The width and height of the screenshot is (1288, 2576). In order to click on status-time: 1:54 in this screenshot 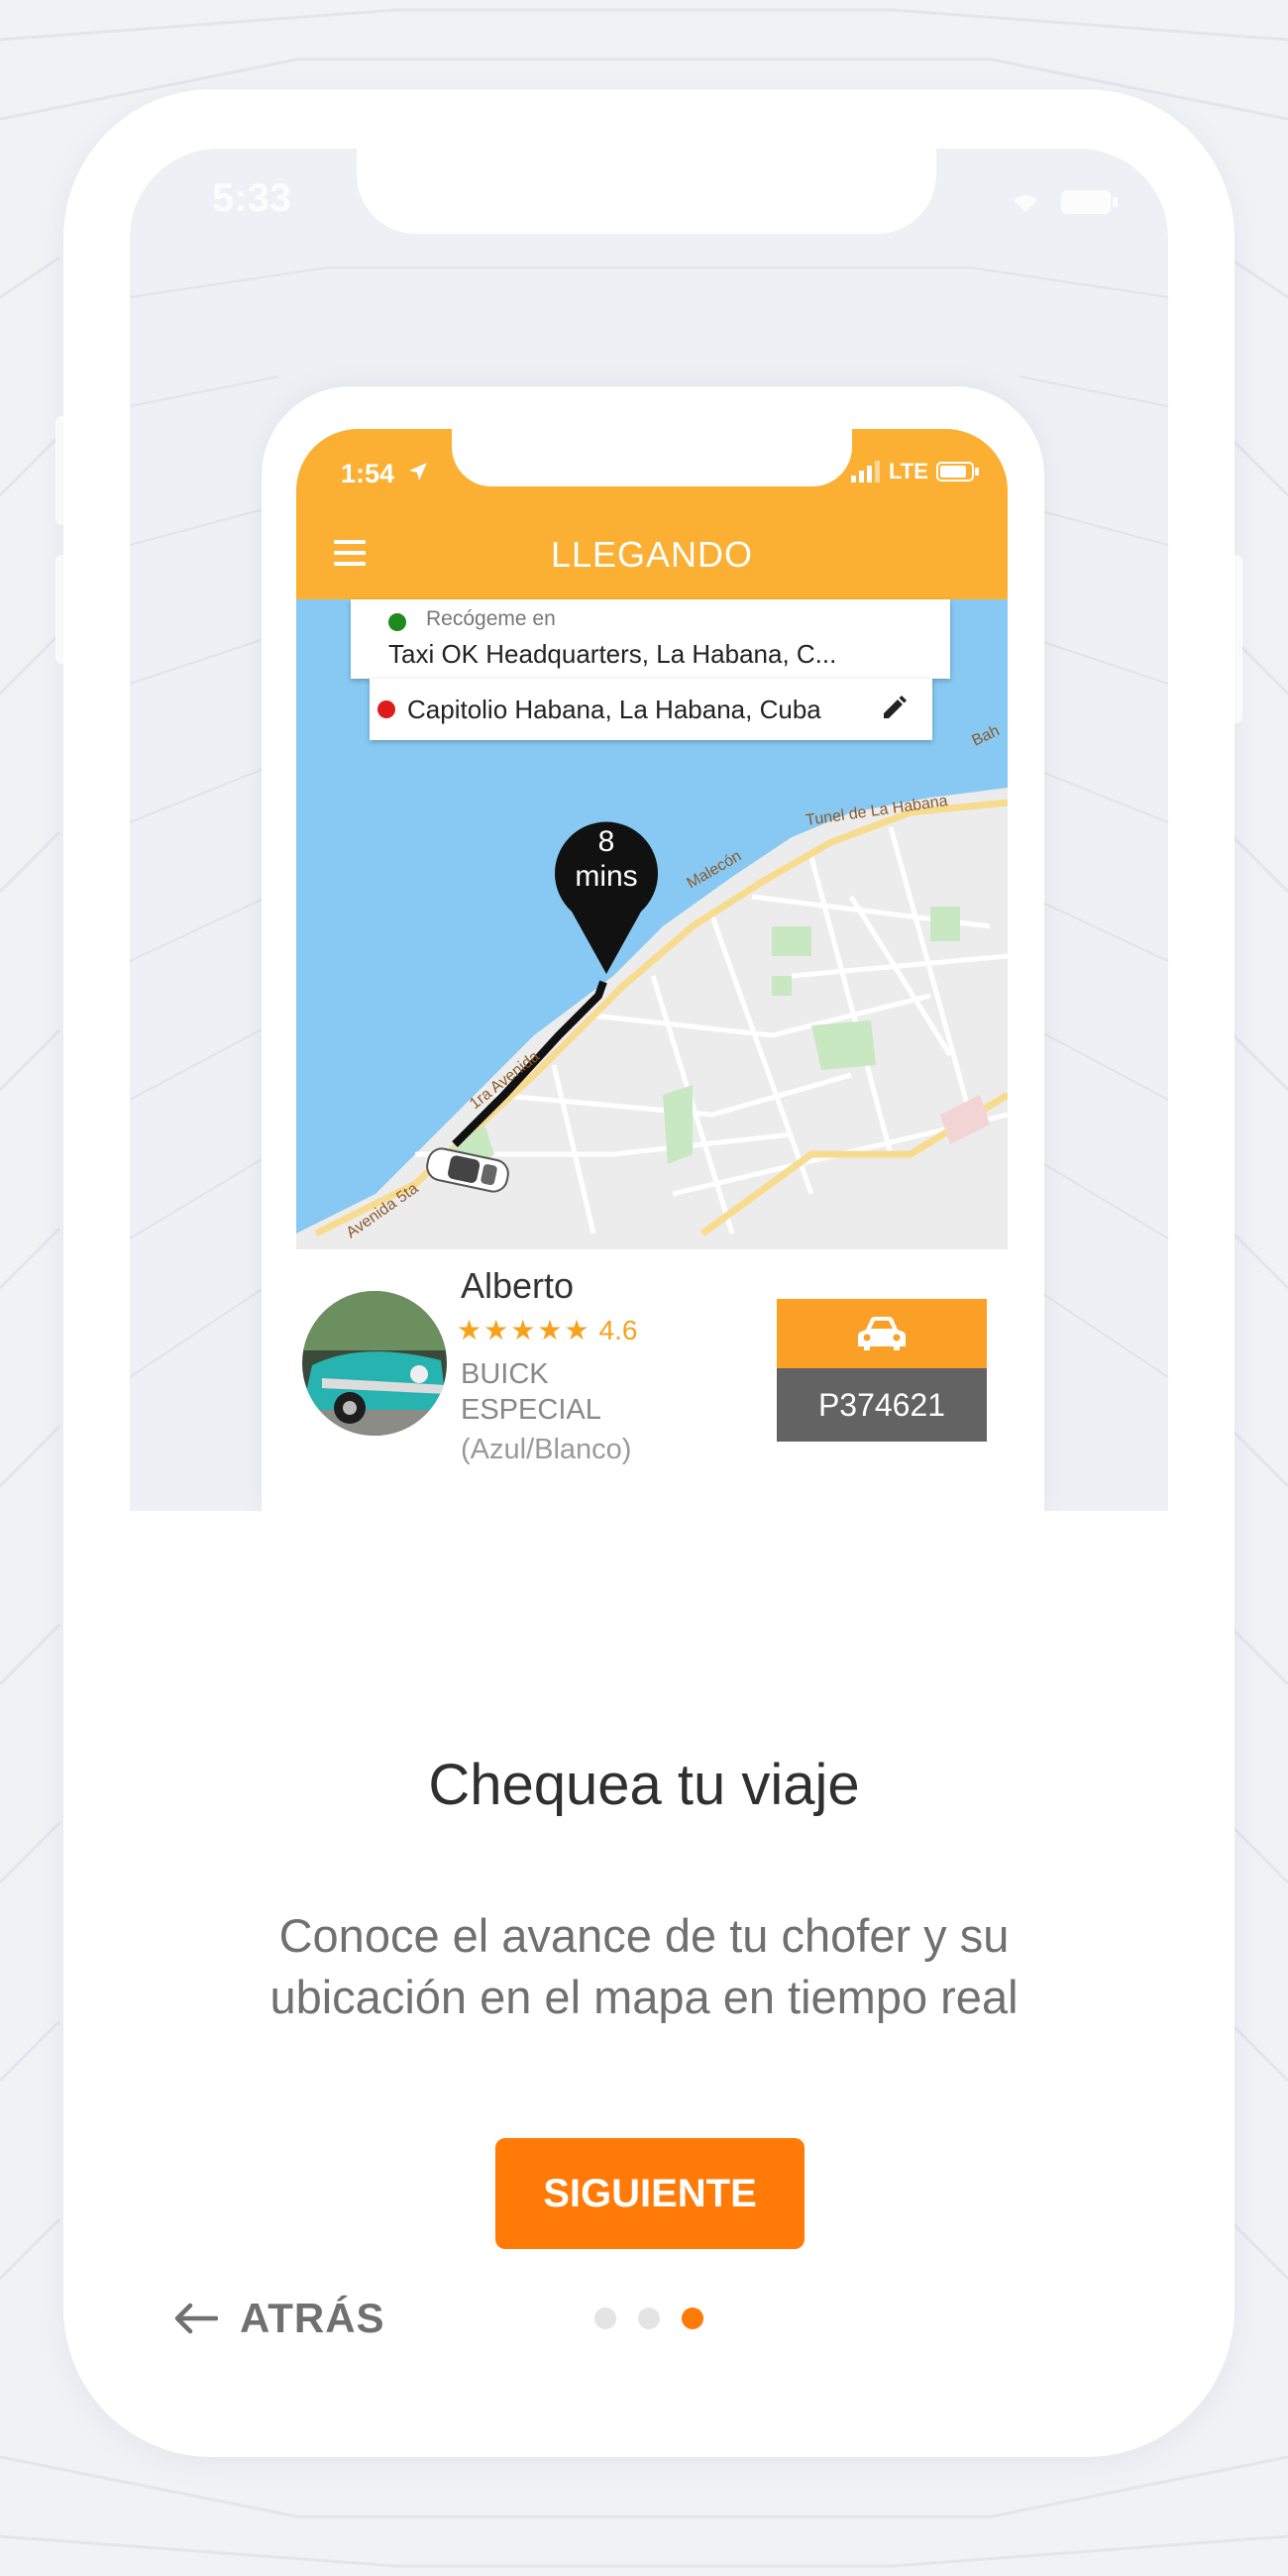, I will do `click(368, 473)`.